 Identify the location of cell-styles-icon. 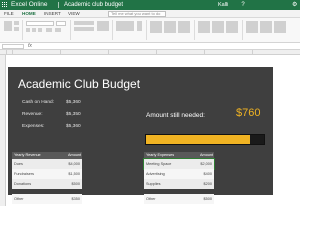
(184, 27).